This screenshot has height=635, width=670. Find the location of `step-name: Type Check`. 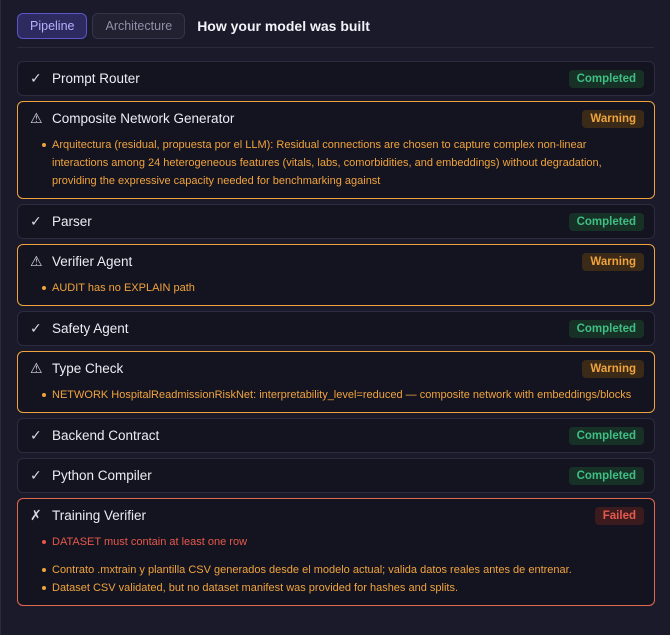

step-name: Type Check is located at coordinates (88, 368).